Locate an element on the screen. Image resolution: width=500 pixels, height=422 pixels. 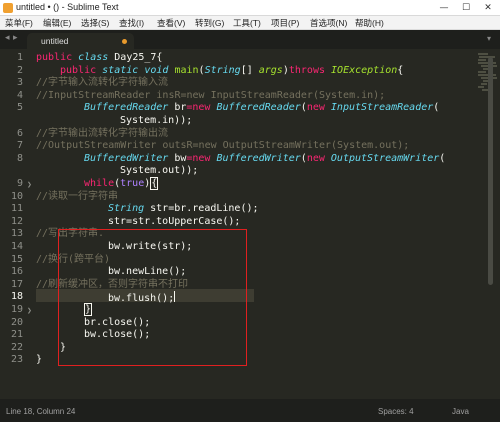
line-number: 15 is located at coordinates (16, 259).